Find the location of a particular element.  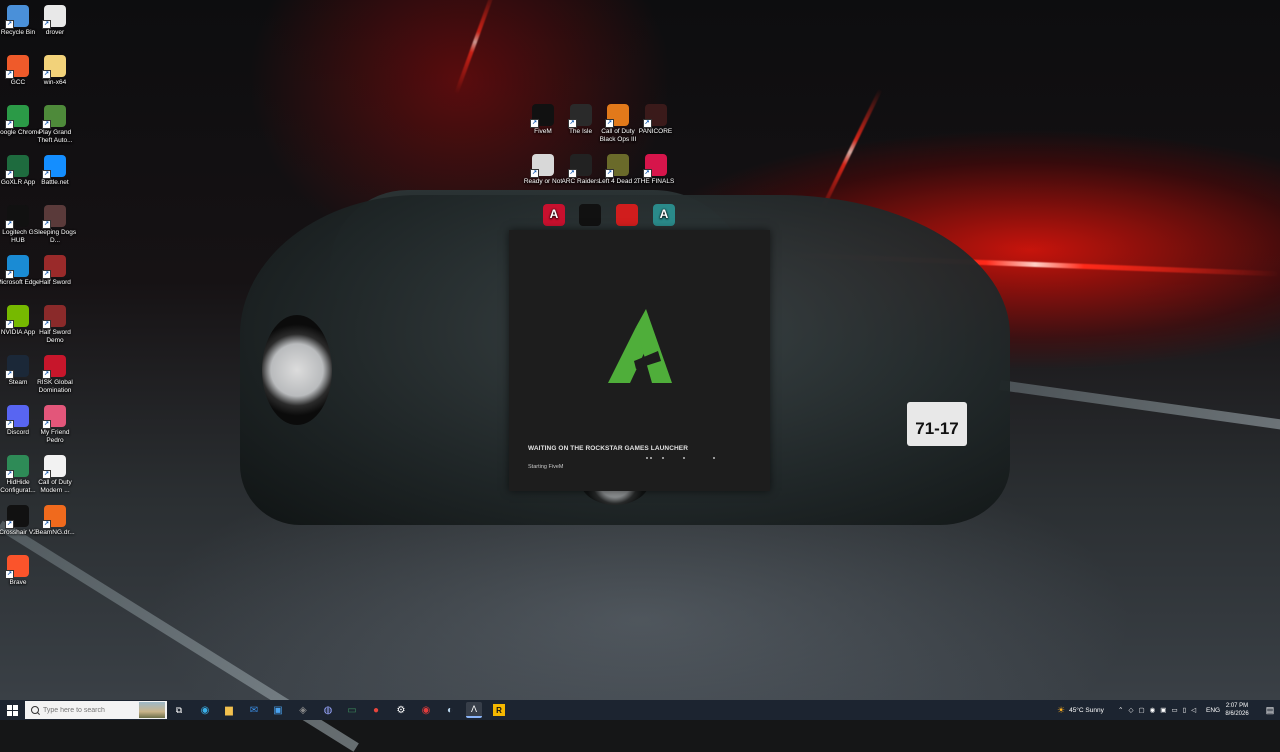

bo3-icon: ↗ is located at coordinates (617, 116).